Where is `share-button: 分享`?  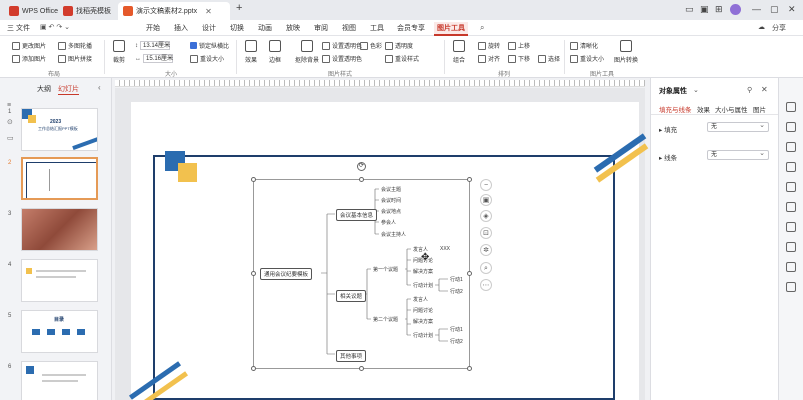 share-button: 分享 is located at coordinates (779, 28).